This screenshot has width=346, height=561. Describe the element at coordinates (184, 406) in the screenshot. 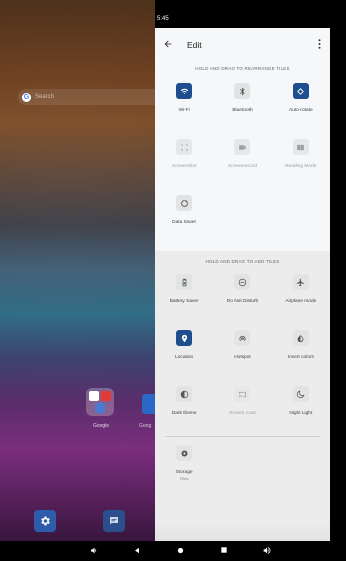

I see `tile-dark-theme: Dark theme` at that location.